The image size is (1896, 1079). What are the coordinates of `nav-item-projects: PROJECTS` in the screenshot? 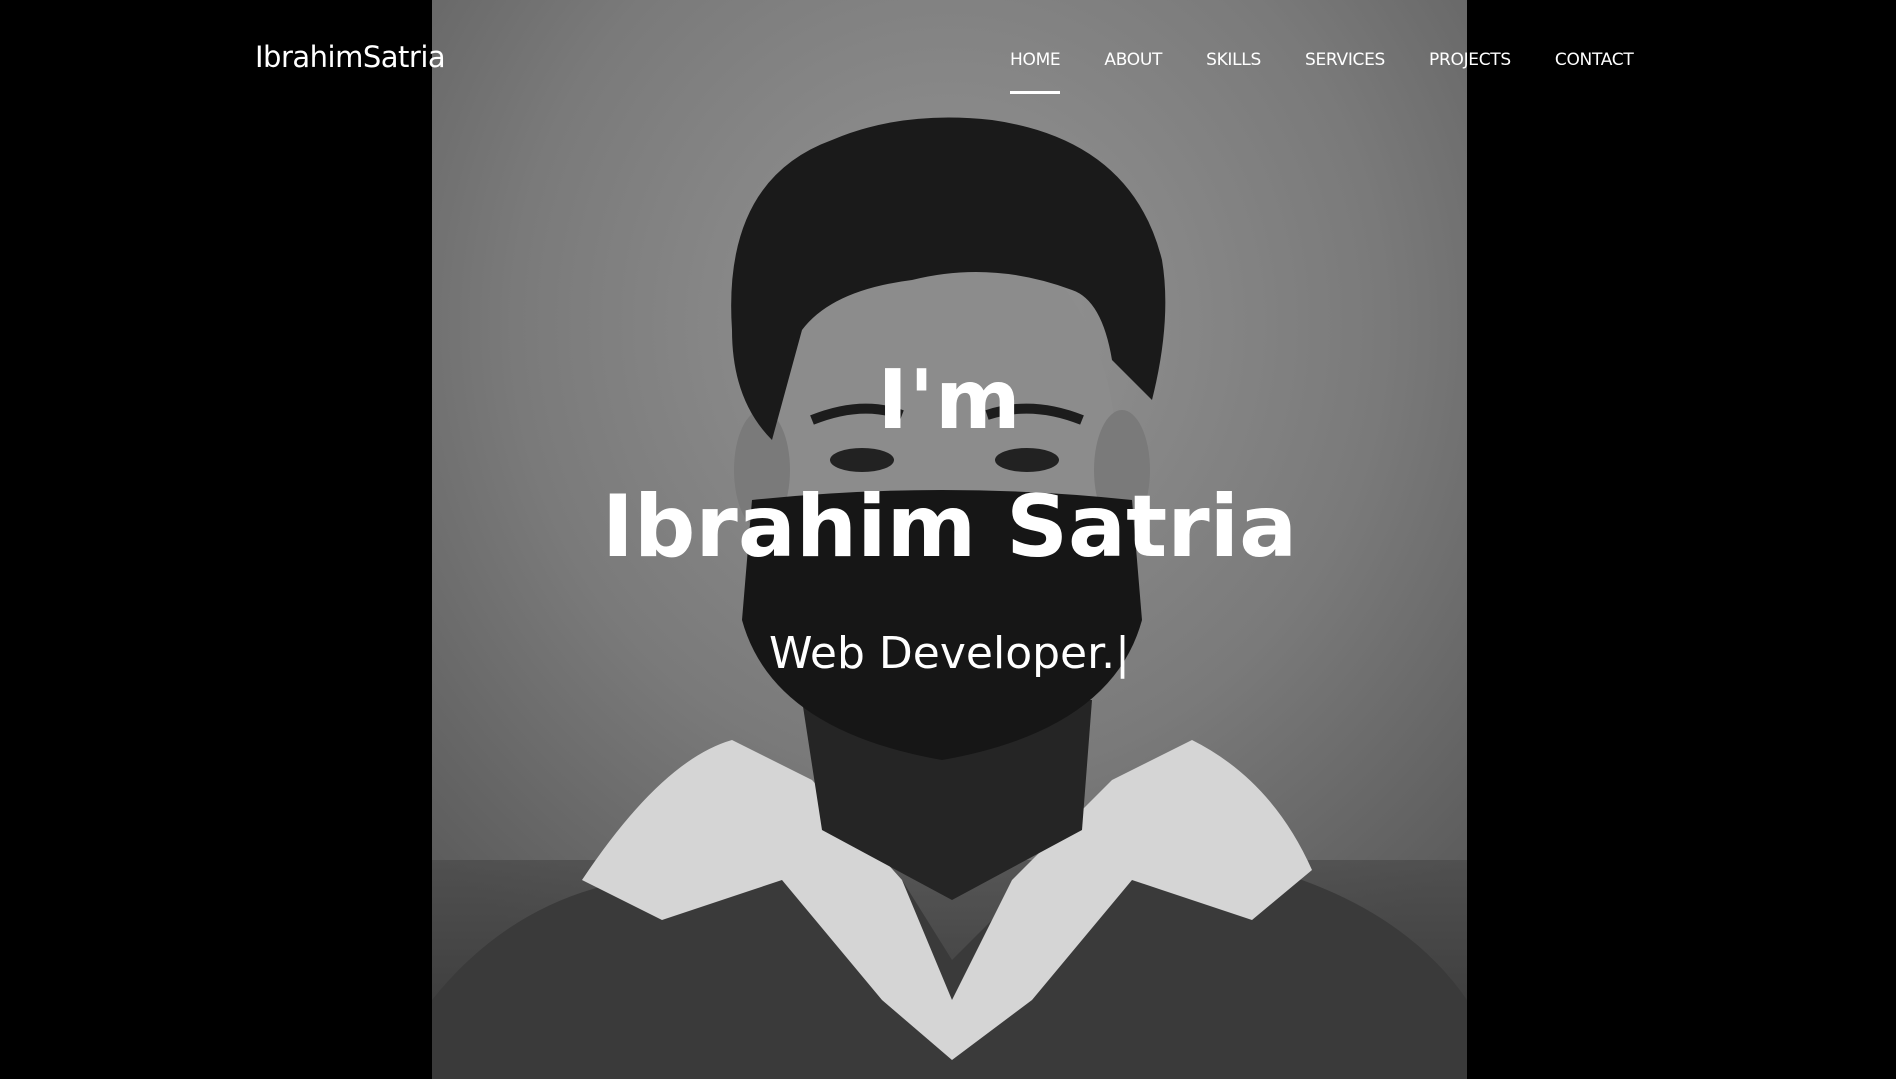 It's located at (1470, 60).